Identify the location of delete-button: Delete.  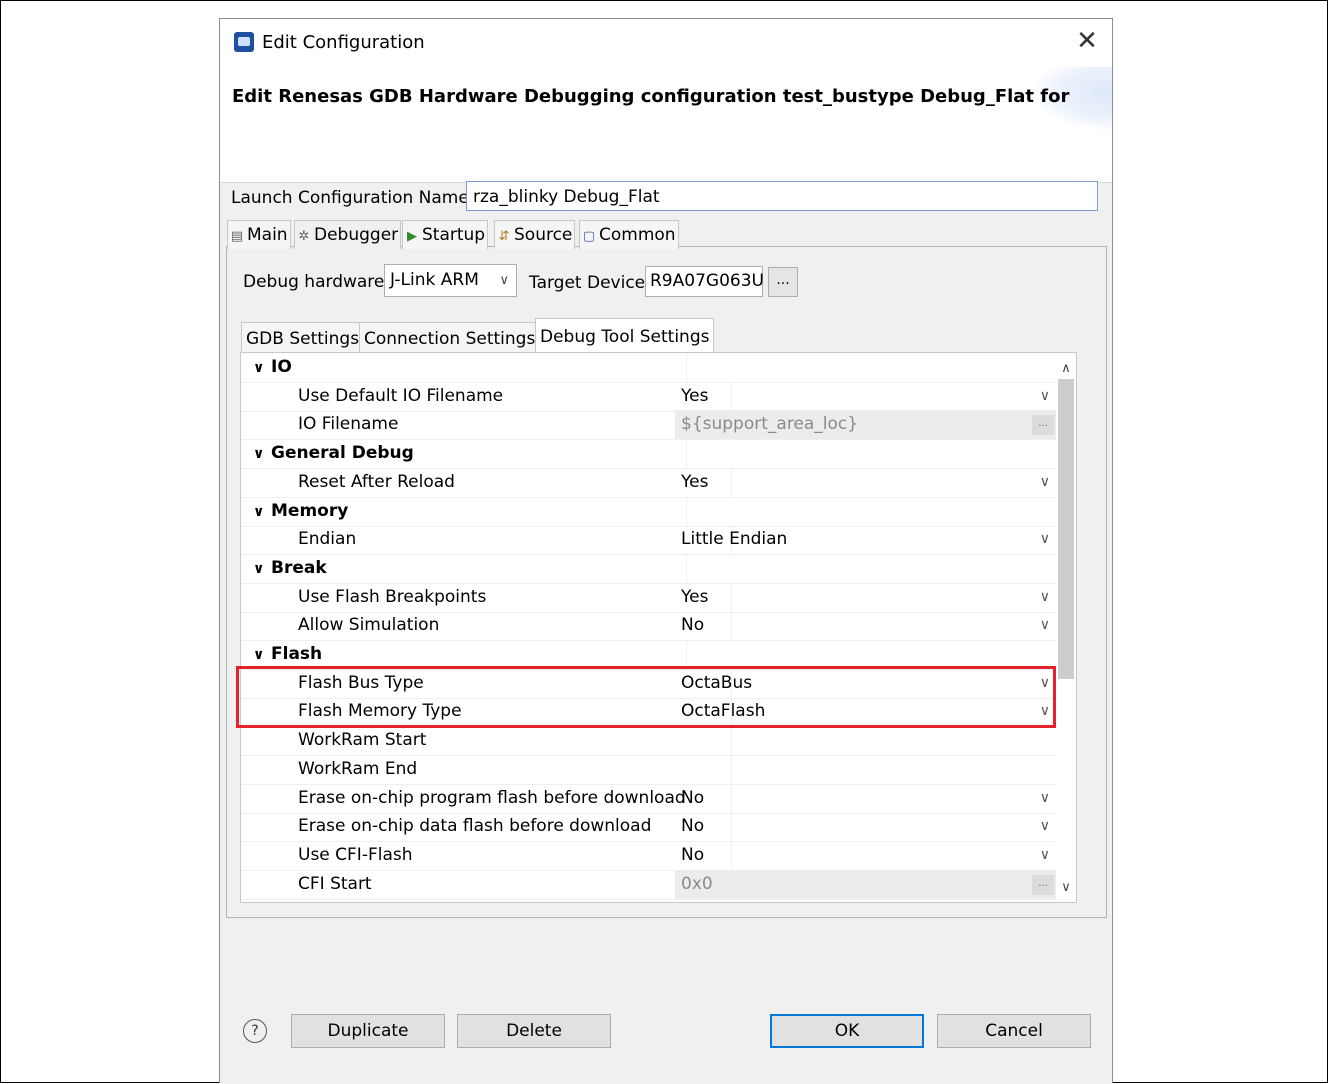
(534, 1031).